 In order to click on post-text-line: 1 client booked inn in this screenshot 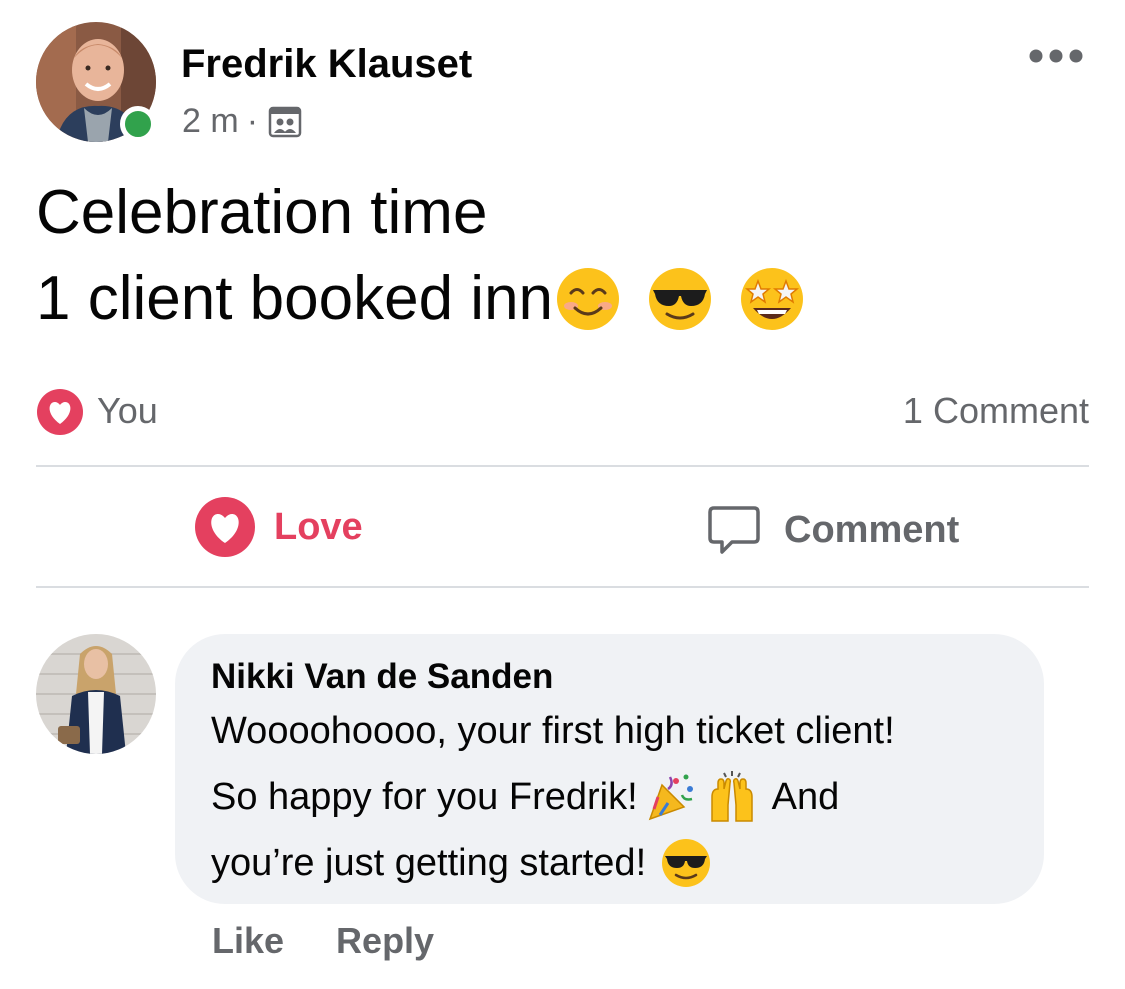, I will do `click(420, 299)`.